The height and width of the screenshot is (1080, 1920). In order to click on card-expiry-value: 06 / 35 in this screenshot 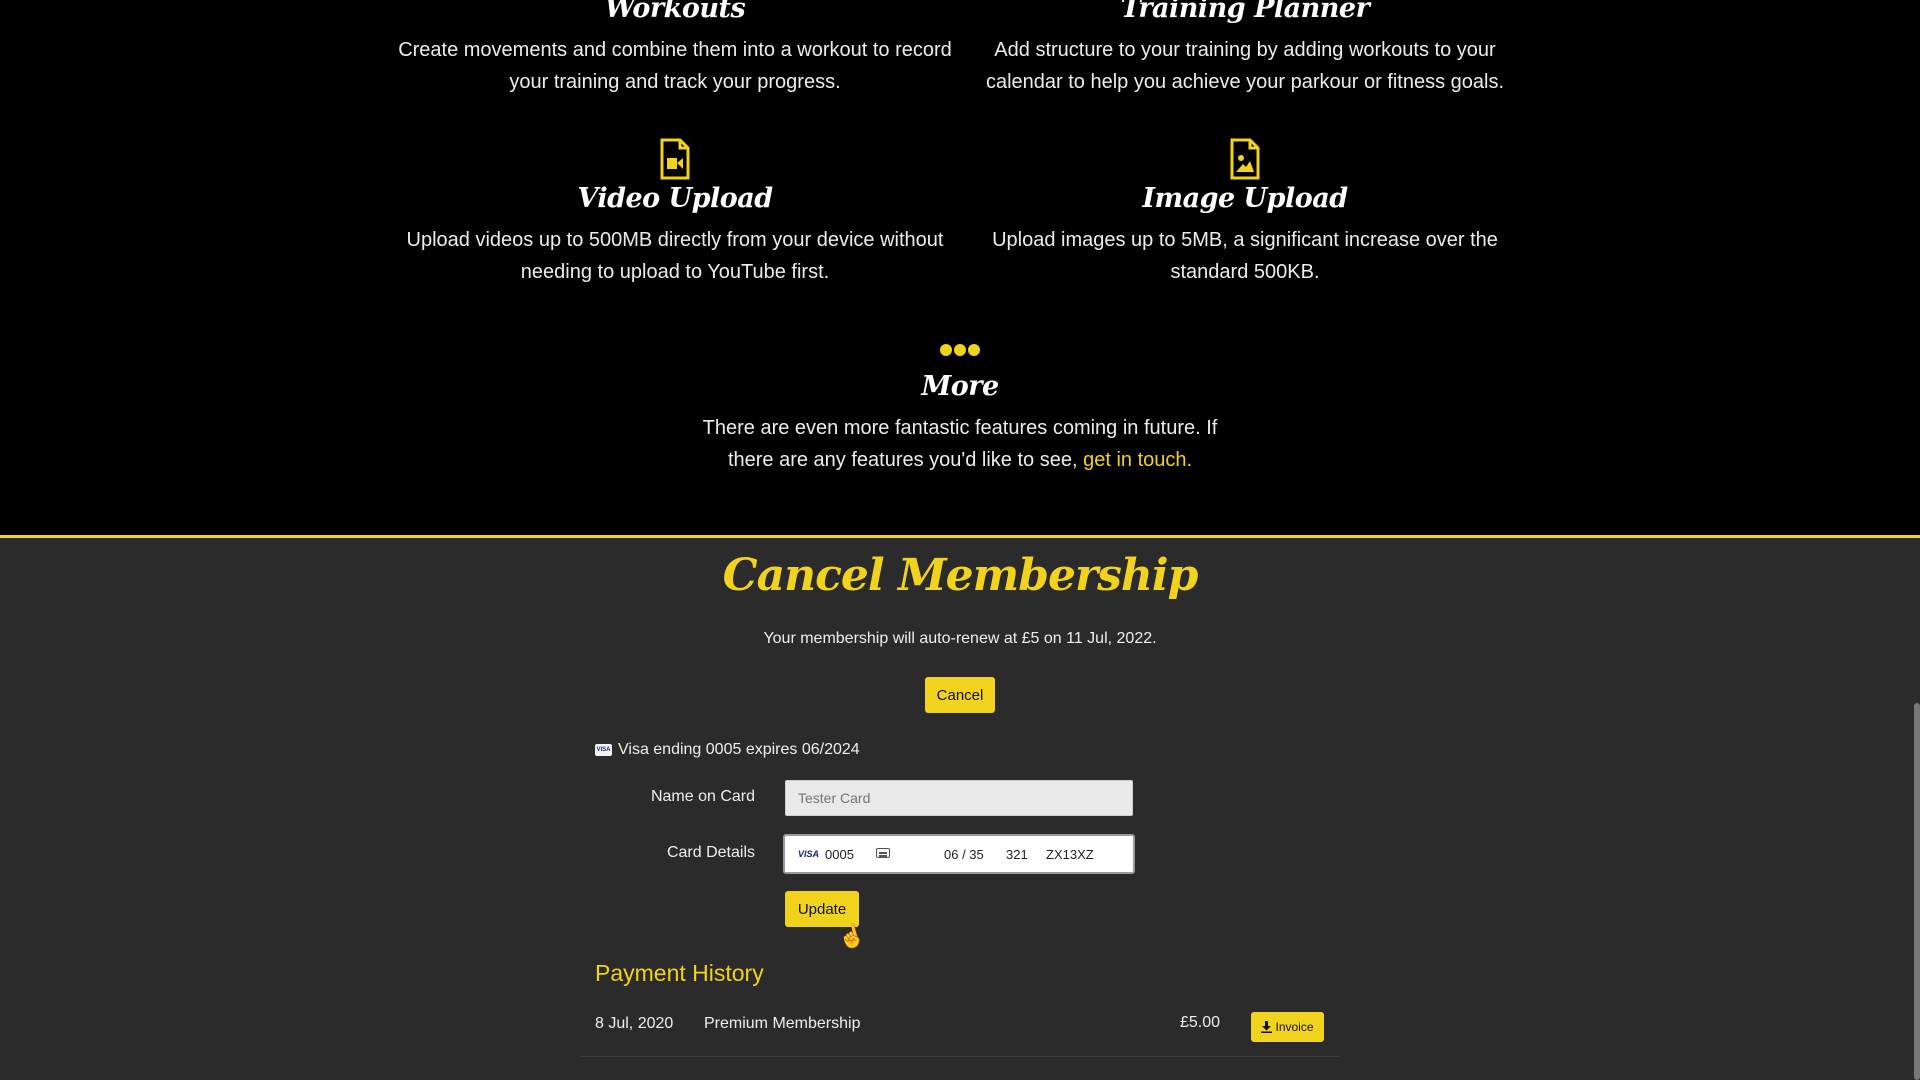, I will do `click(964, 854)`.